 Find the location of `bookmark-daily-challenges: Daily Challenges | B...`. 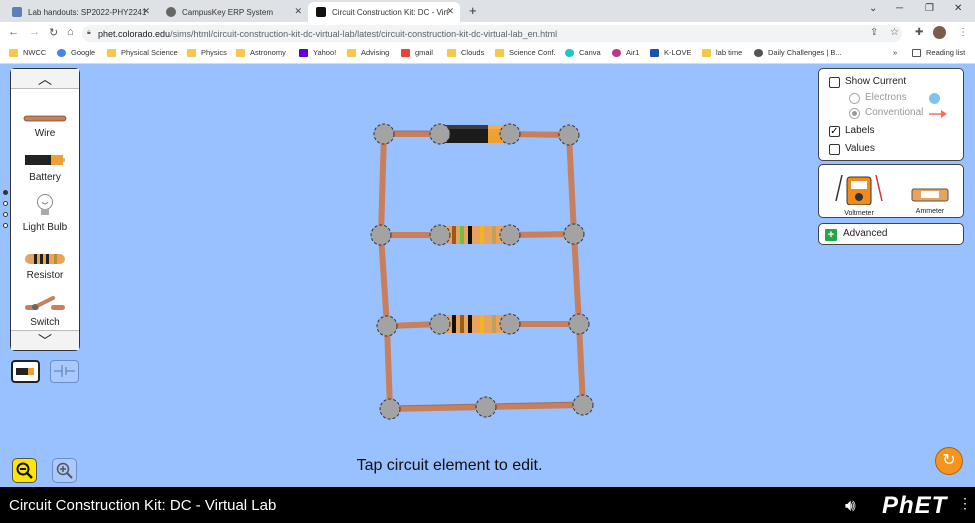

bookmark-daily-challenges: Daily Challenges | B... is located at coordinates (798, 52).